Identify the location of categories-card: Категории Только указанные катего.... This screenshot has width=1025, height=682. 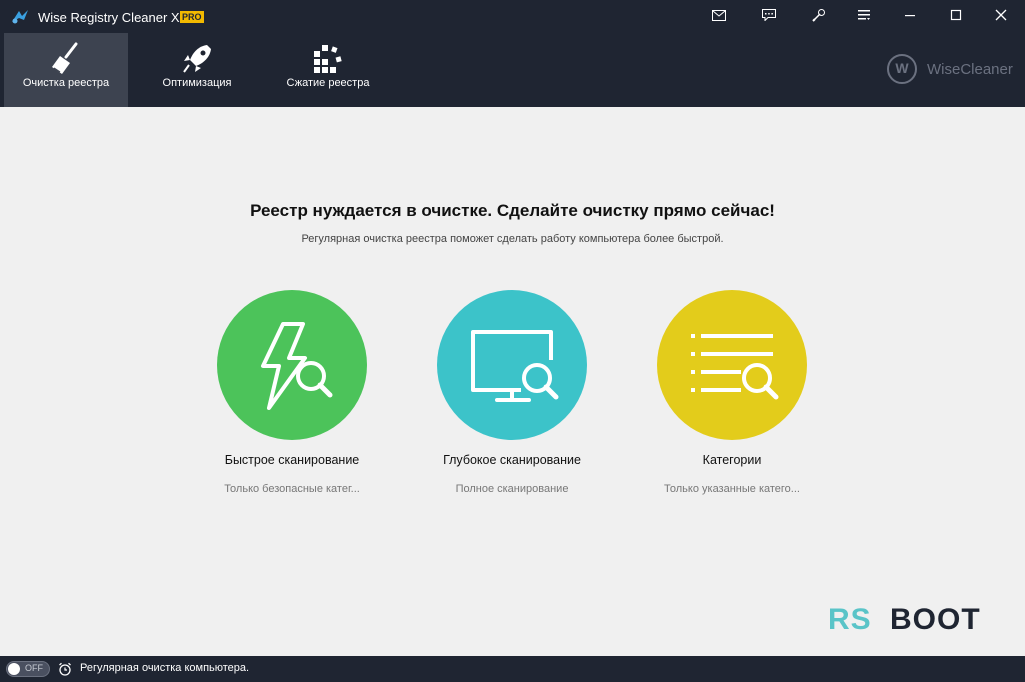
(732, 400).